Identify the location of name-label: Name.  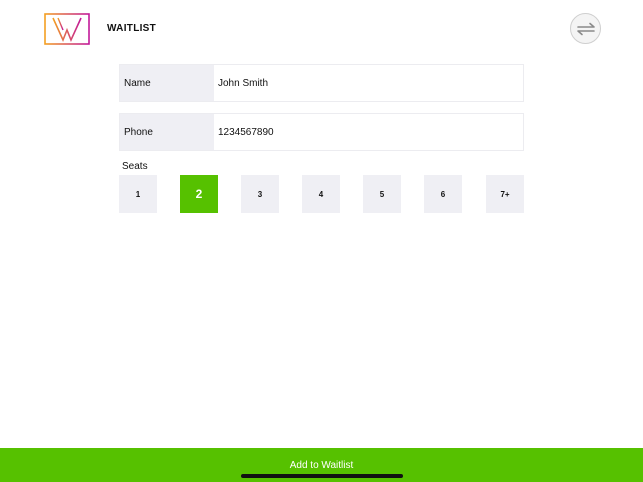
(167, 83).